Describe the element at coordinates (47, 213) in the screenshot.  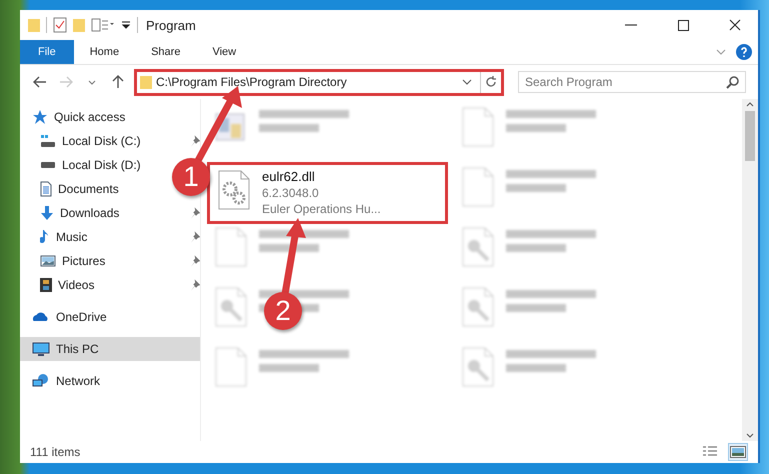
I see `download-arrow-icon` at that location.